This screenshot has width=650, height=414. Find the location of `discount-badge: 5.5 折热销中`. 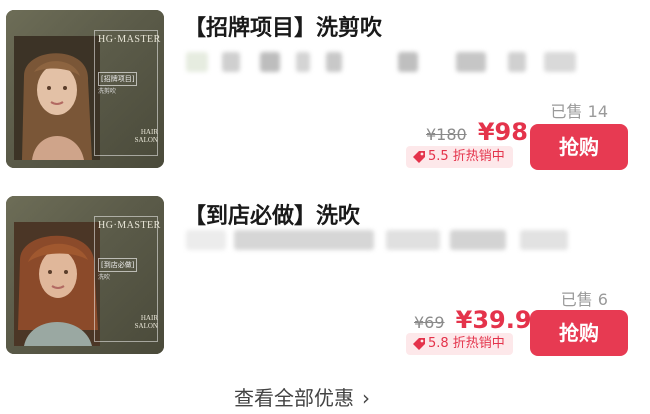

discount-badge: 5.5 折热销中 is located at coordinates (459, 157).